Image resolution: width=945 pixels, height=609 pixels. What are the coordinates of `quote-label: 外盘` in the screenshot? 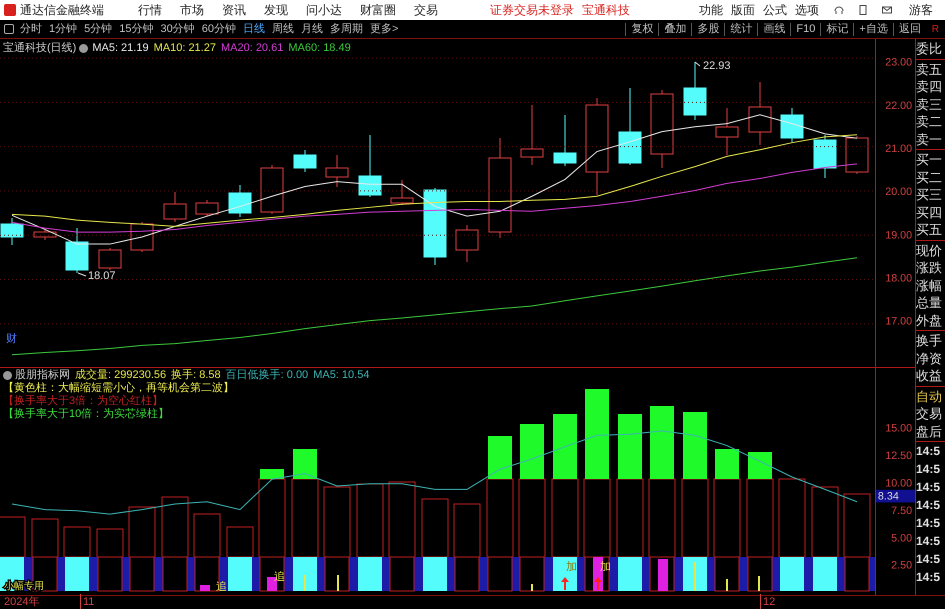 It's located at (930, 320).